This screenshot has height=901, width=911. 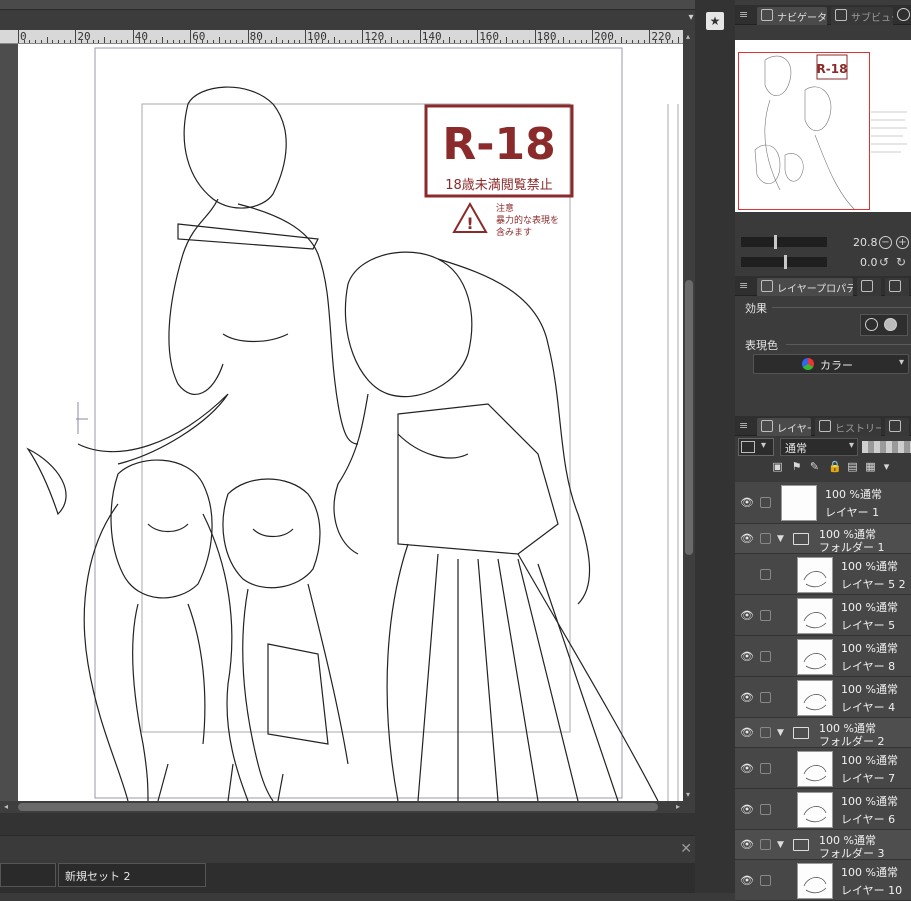 What do you see at coordinates (852, 547) in the screenshot?
I see `folder-name: フォルダー 1` at bounding box center [852, 547].